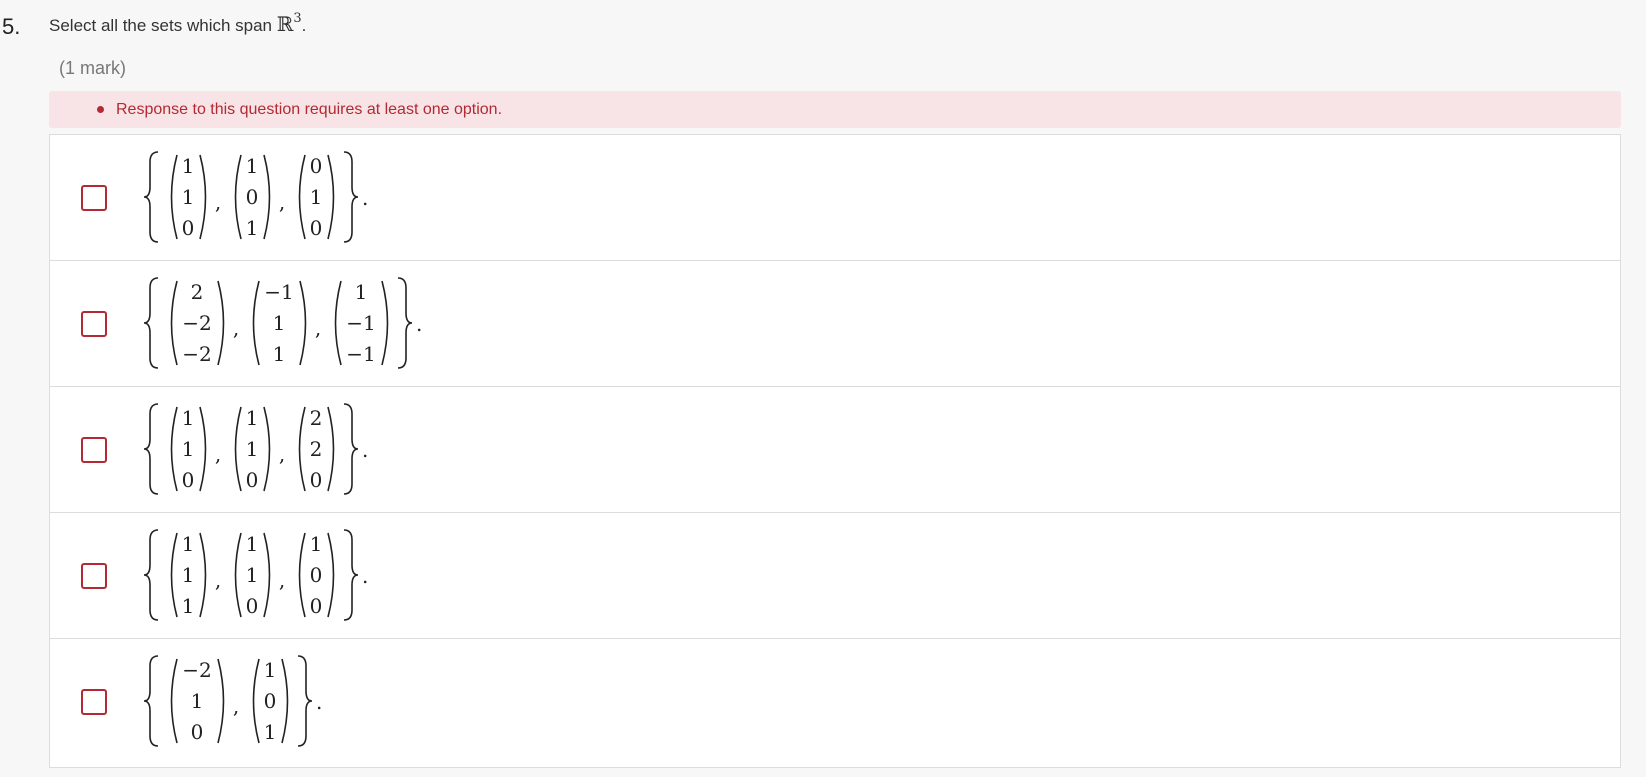 This screenshot has width=1646, height=777. I want to click on vector-set: 2 −2 −2, −1 1 1, 1 −1 −1., so click(282, 323).